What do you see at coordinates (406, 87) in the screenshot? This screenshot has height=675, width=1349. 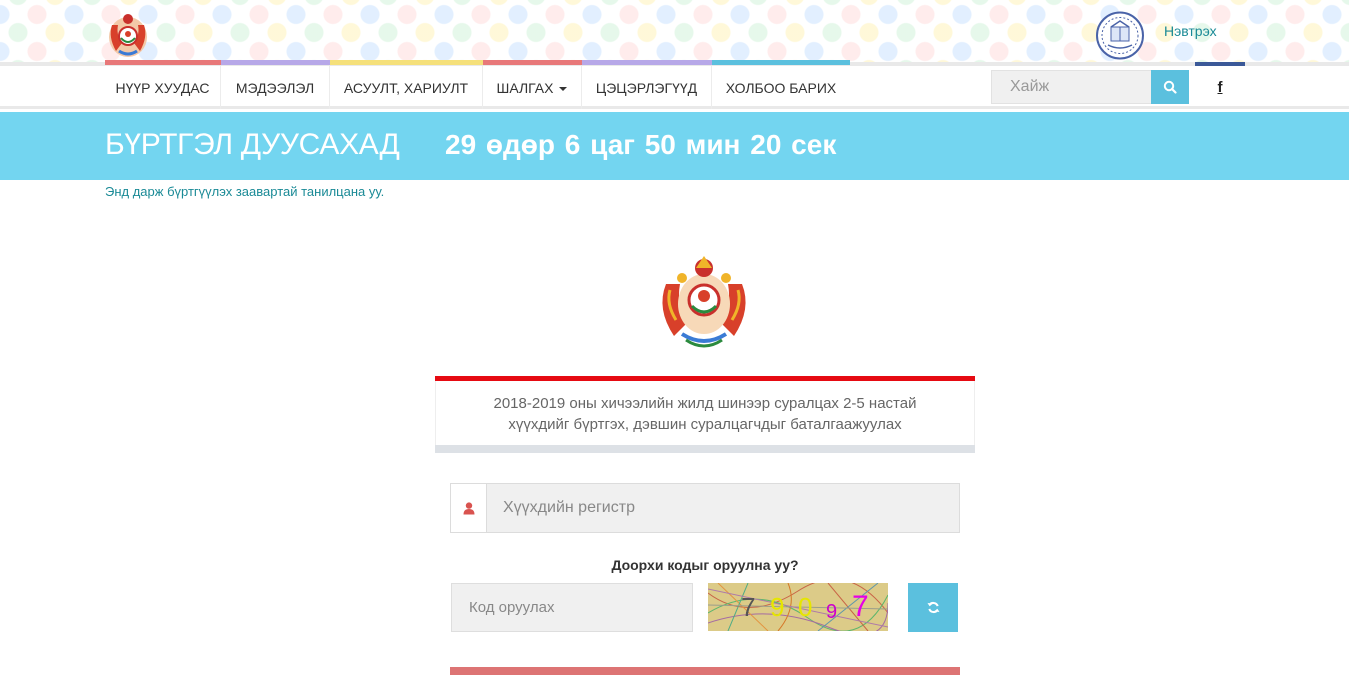 I see `nav-item-faq: АСУУЛТ, ХАРИУЛТ` at bounding box center [406, 87].